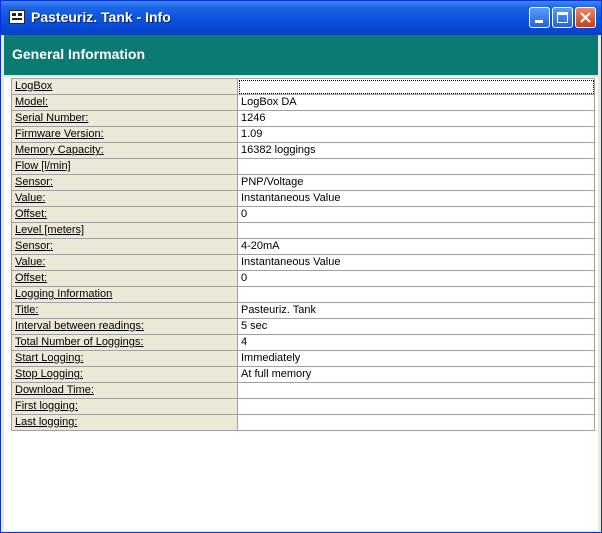 This screenshot has height=533, width=602. I want to click on row-label: Firmware Version:, so click(124, 134).